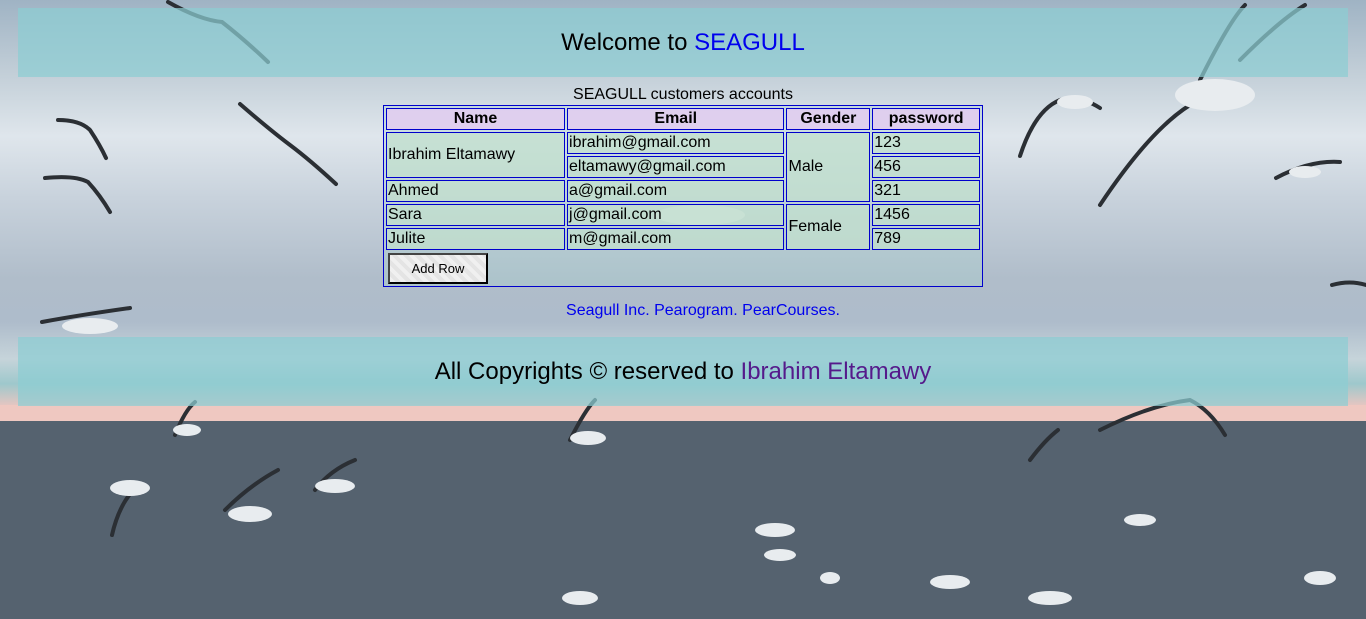 This screenshot has height=619, width=1366. I want to click on cell-name: Sara, so click(476, 215).